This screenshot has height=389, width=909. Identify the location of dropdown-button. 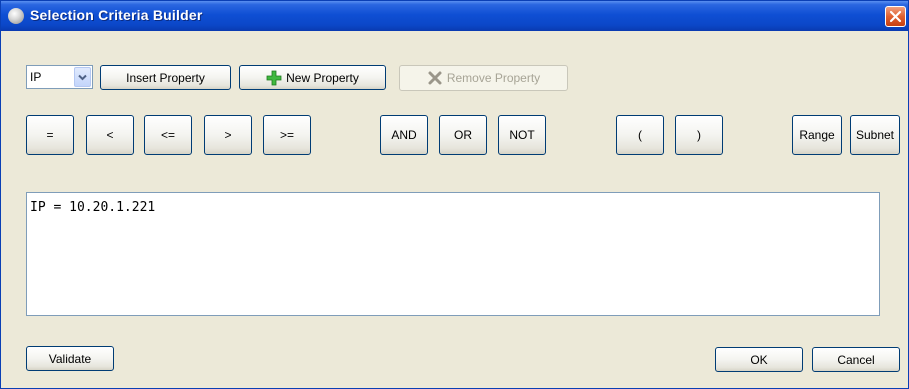
(82, 77).